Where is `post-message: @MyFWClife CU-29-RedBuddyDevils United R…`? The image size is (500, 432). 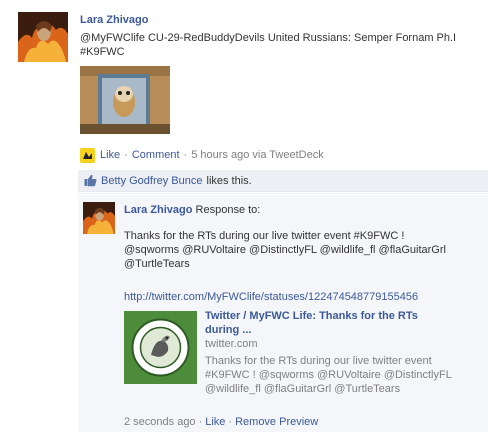 post-message: @MyFWClife CU-29-RedBuddyDevils United R… is located at coordinates (268, 45).